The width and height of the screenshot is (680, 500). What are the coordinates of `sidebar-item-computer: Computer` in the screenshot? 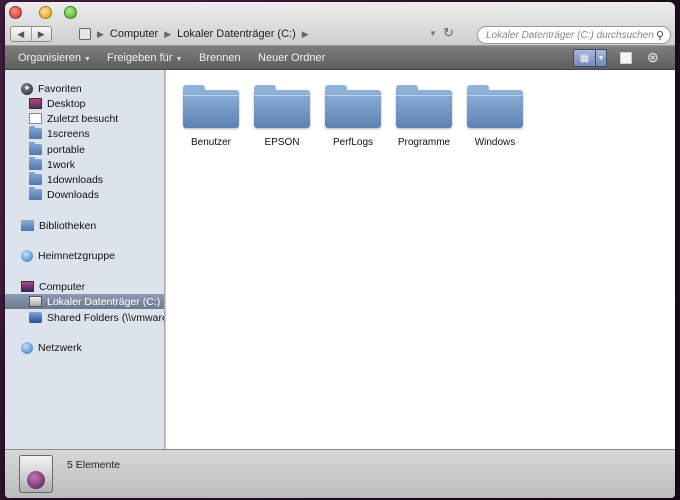 It's located at (53, 286).